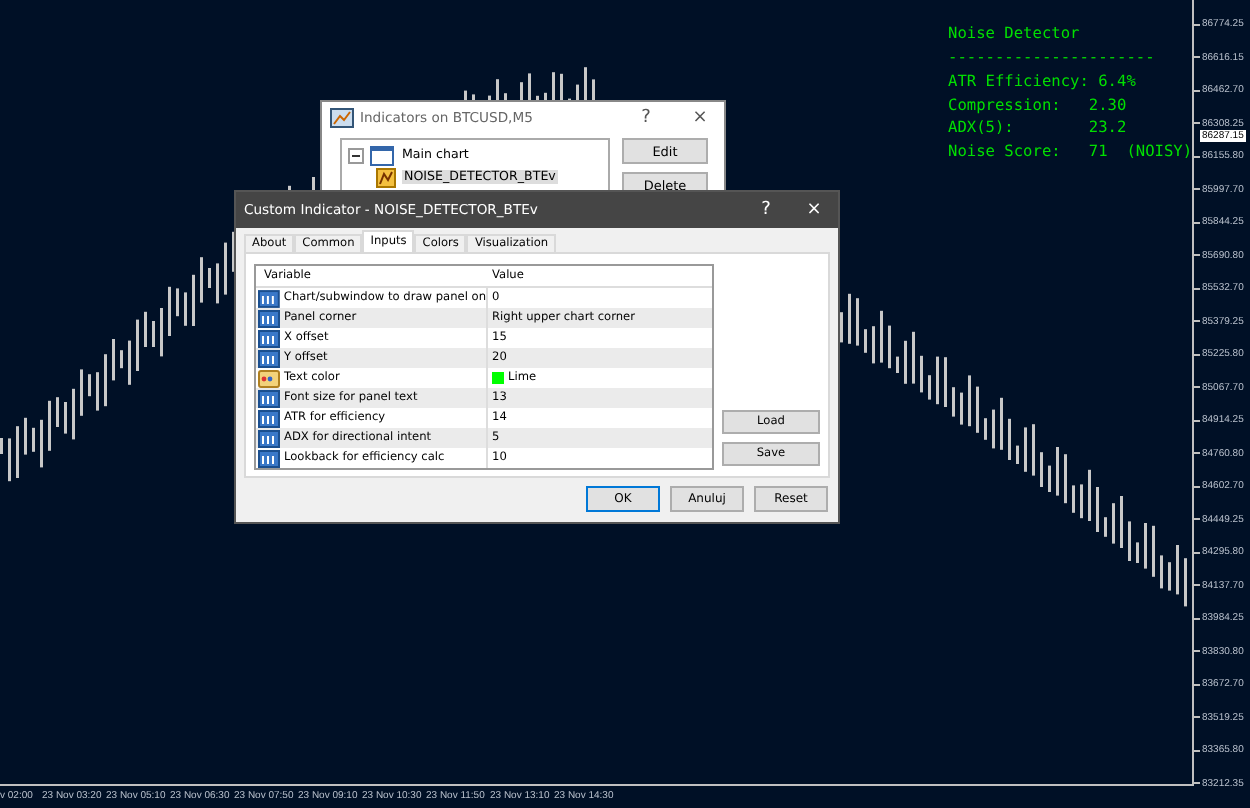 The height and width of the screenshot is (808, 1250). What do you see at coordinates (269, 378) in the screenshot?
I see `palette-icon` at bounding box center [269, 378].